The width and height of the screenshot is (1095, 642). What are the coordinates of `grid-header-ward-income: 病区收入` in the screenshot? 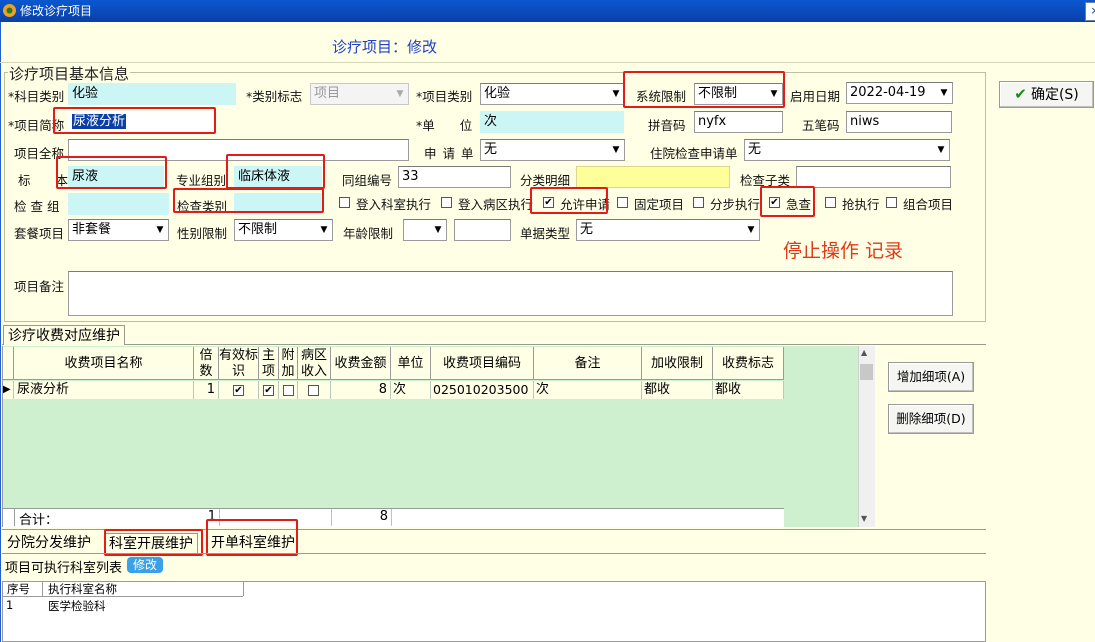 It's located at (314, 363).